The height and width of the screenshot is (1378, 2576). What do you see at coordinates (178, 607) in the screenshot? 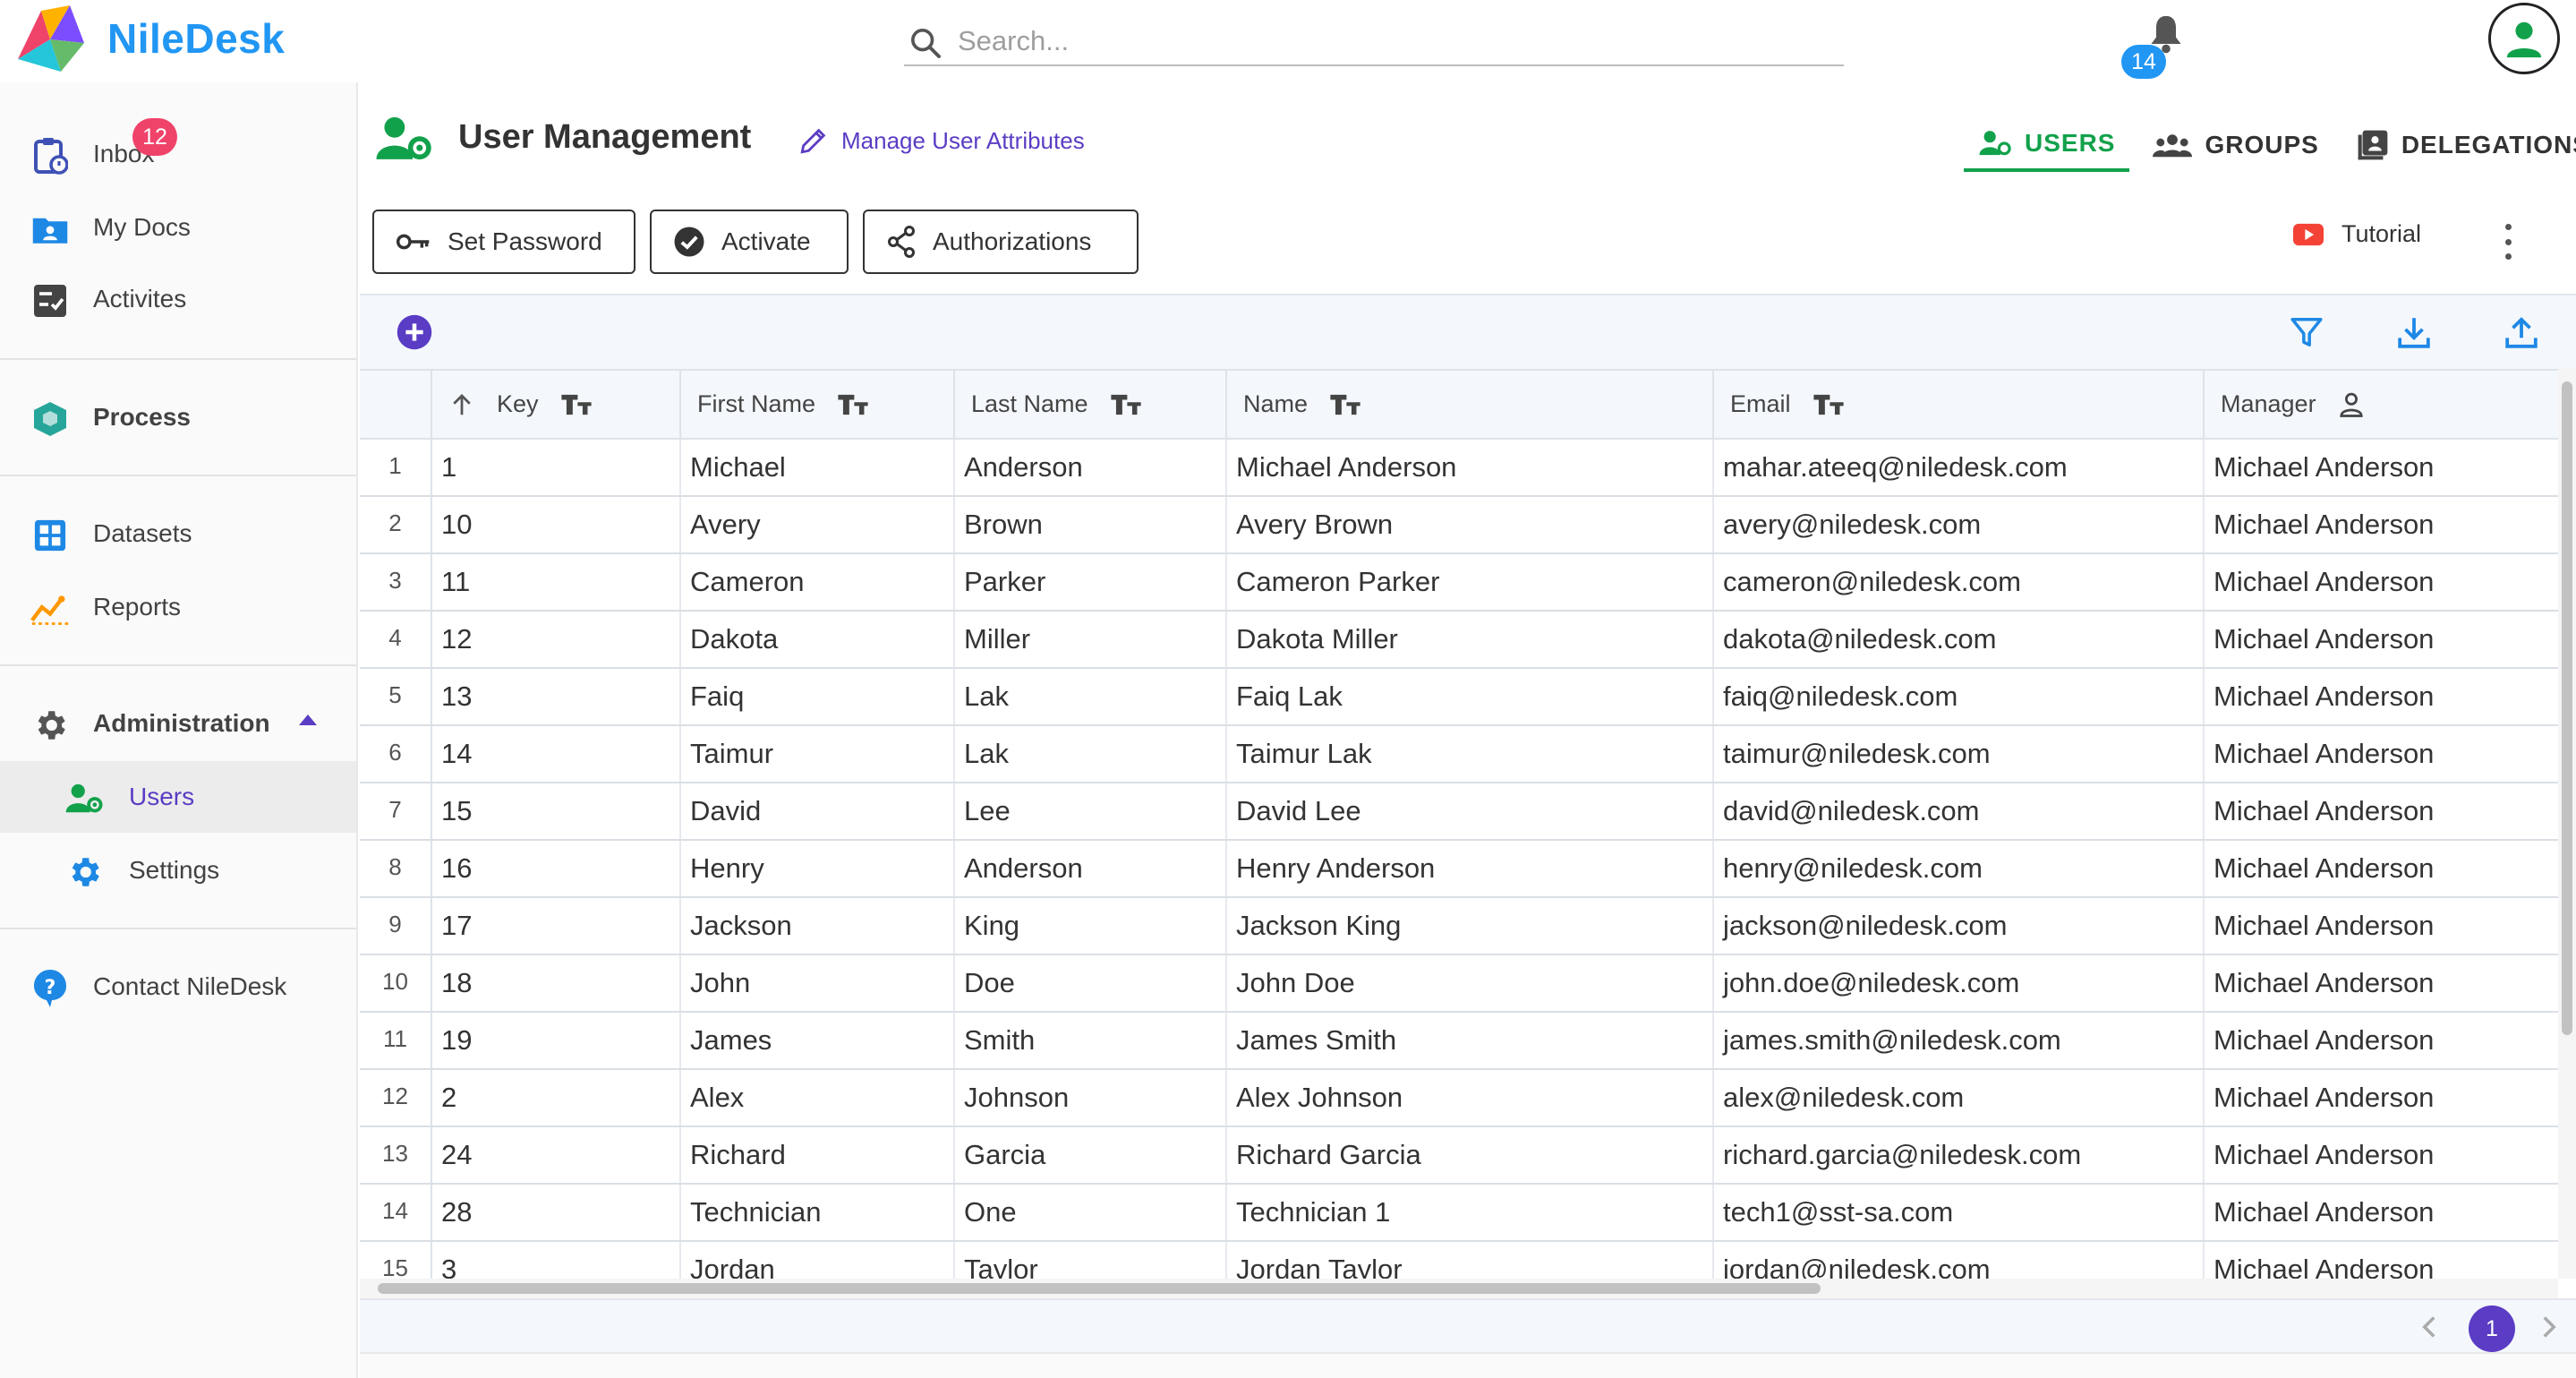
I see `sidebar-item-reports: Reports` at bounding box center [178, 607].